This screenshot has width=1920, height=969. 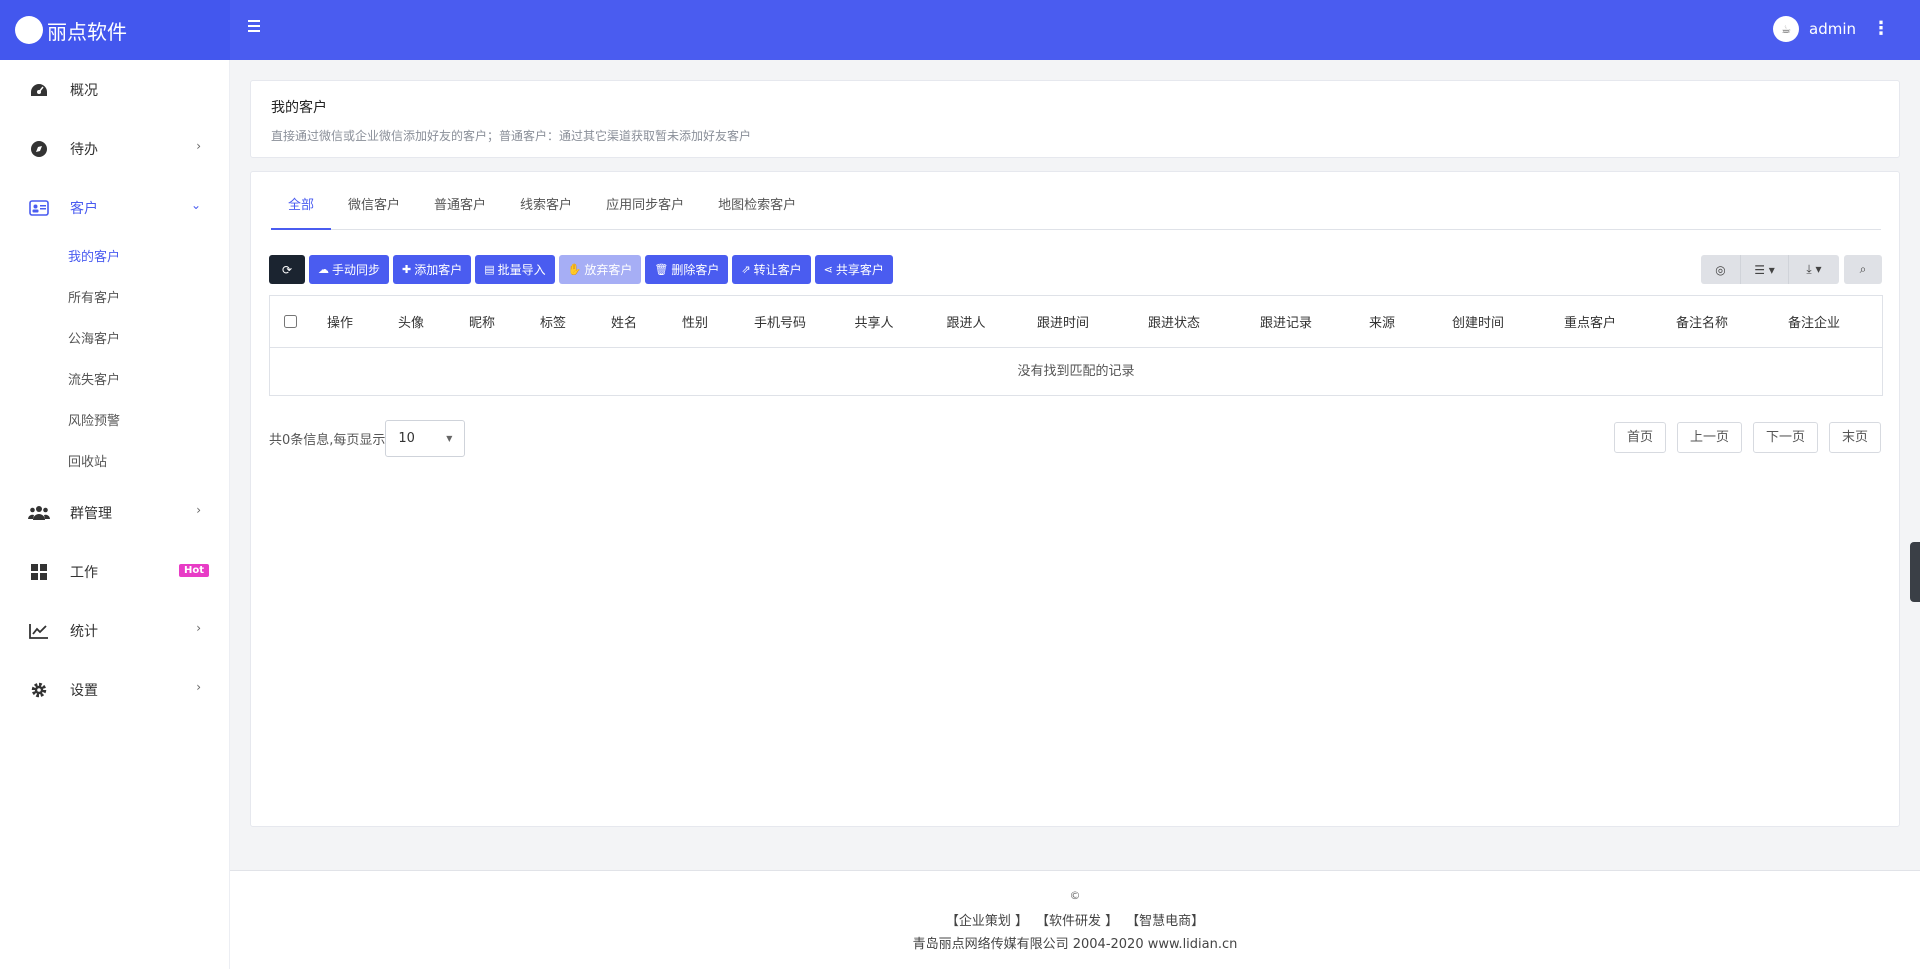 I want to click on column-header: 跟进时间, so click(x=1063, y=321).